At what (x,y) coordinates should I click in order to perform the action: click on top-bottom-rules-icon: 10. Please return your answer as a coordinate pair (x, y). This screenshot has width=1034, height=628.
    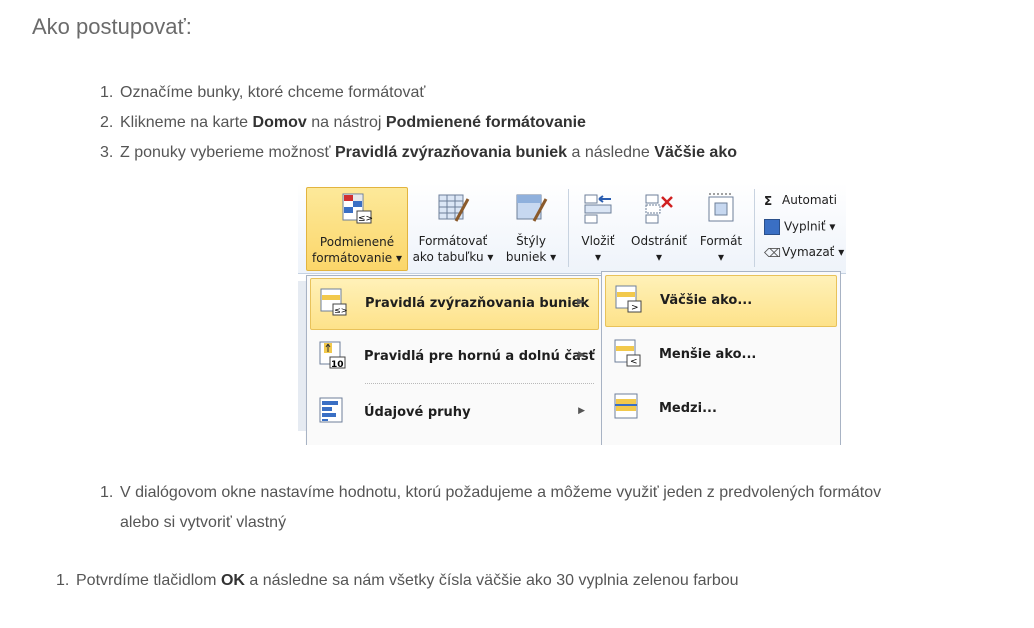
    Looking at the image, I should click on (332, 355).